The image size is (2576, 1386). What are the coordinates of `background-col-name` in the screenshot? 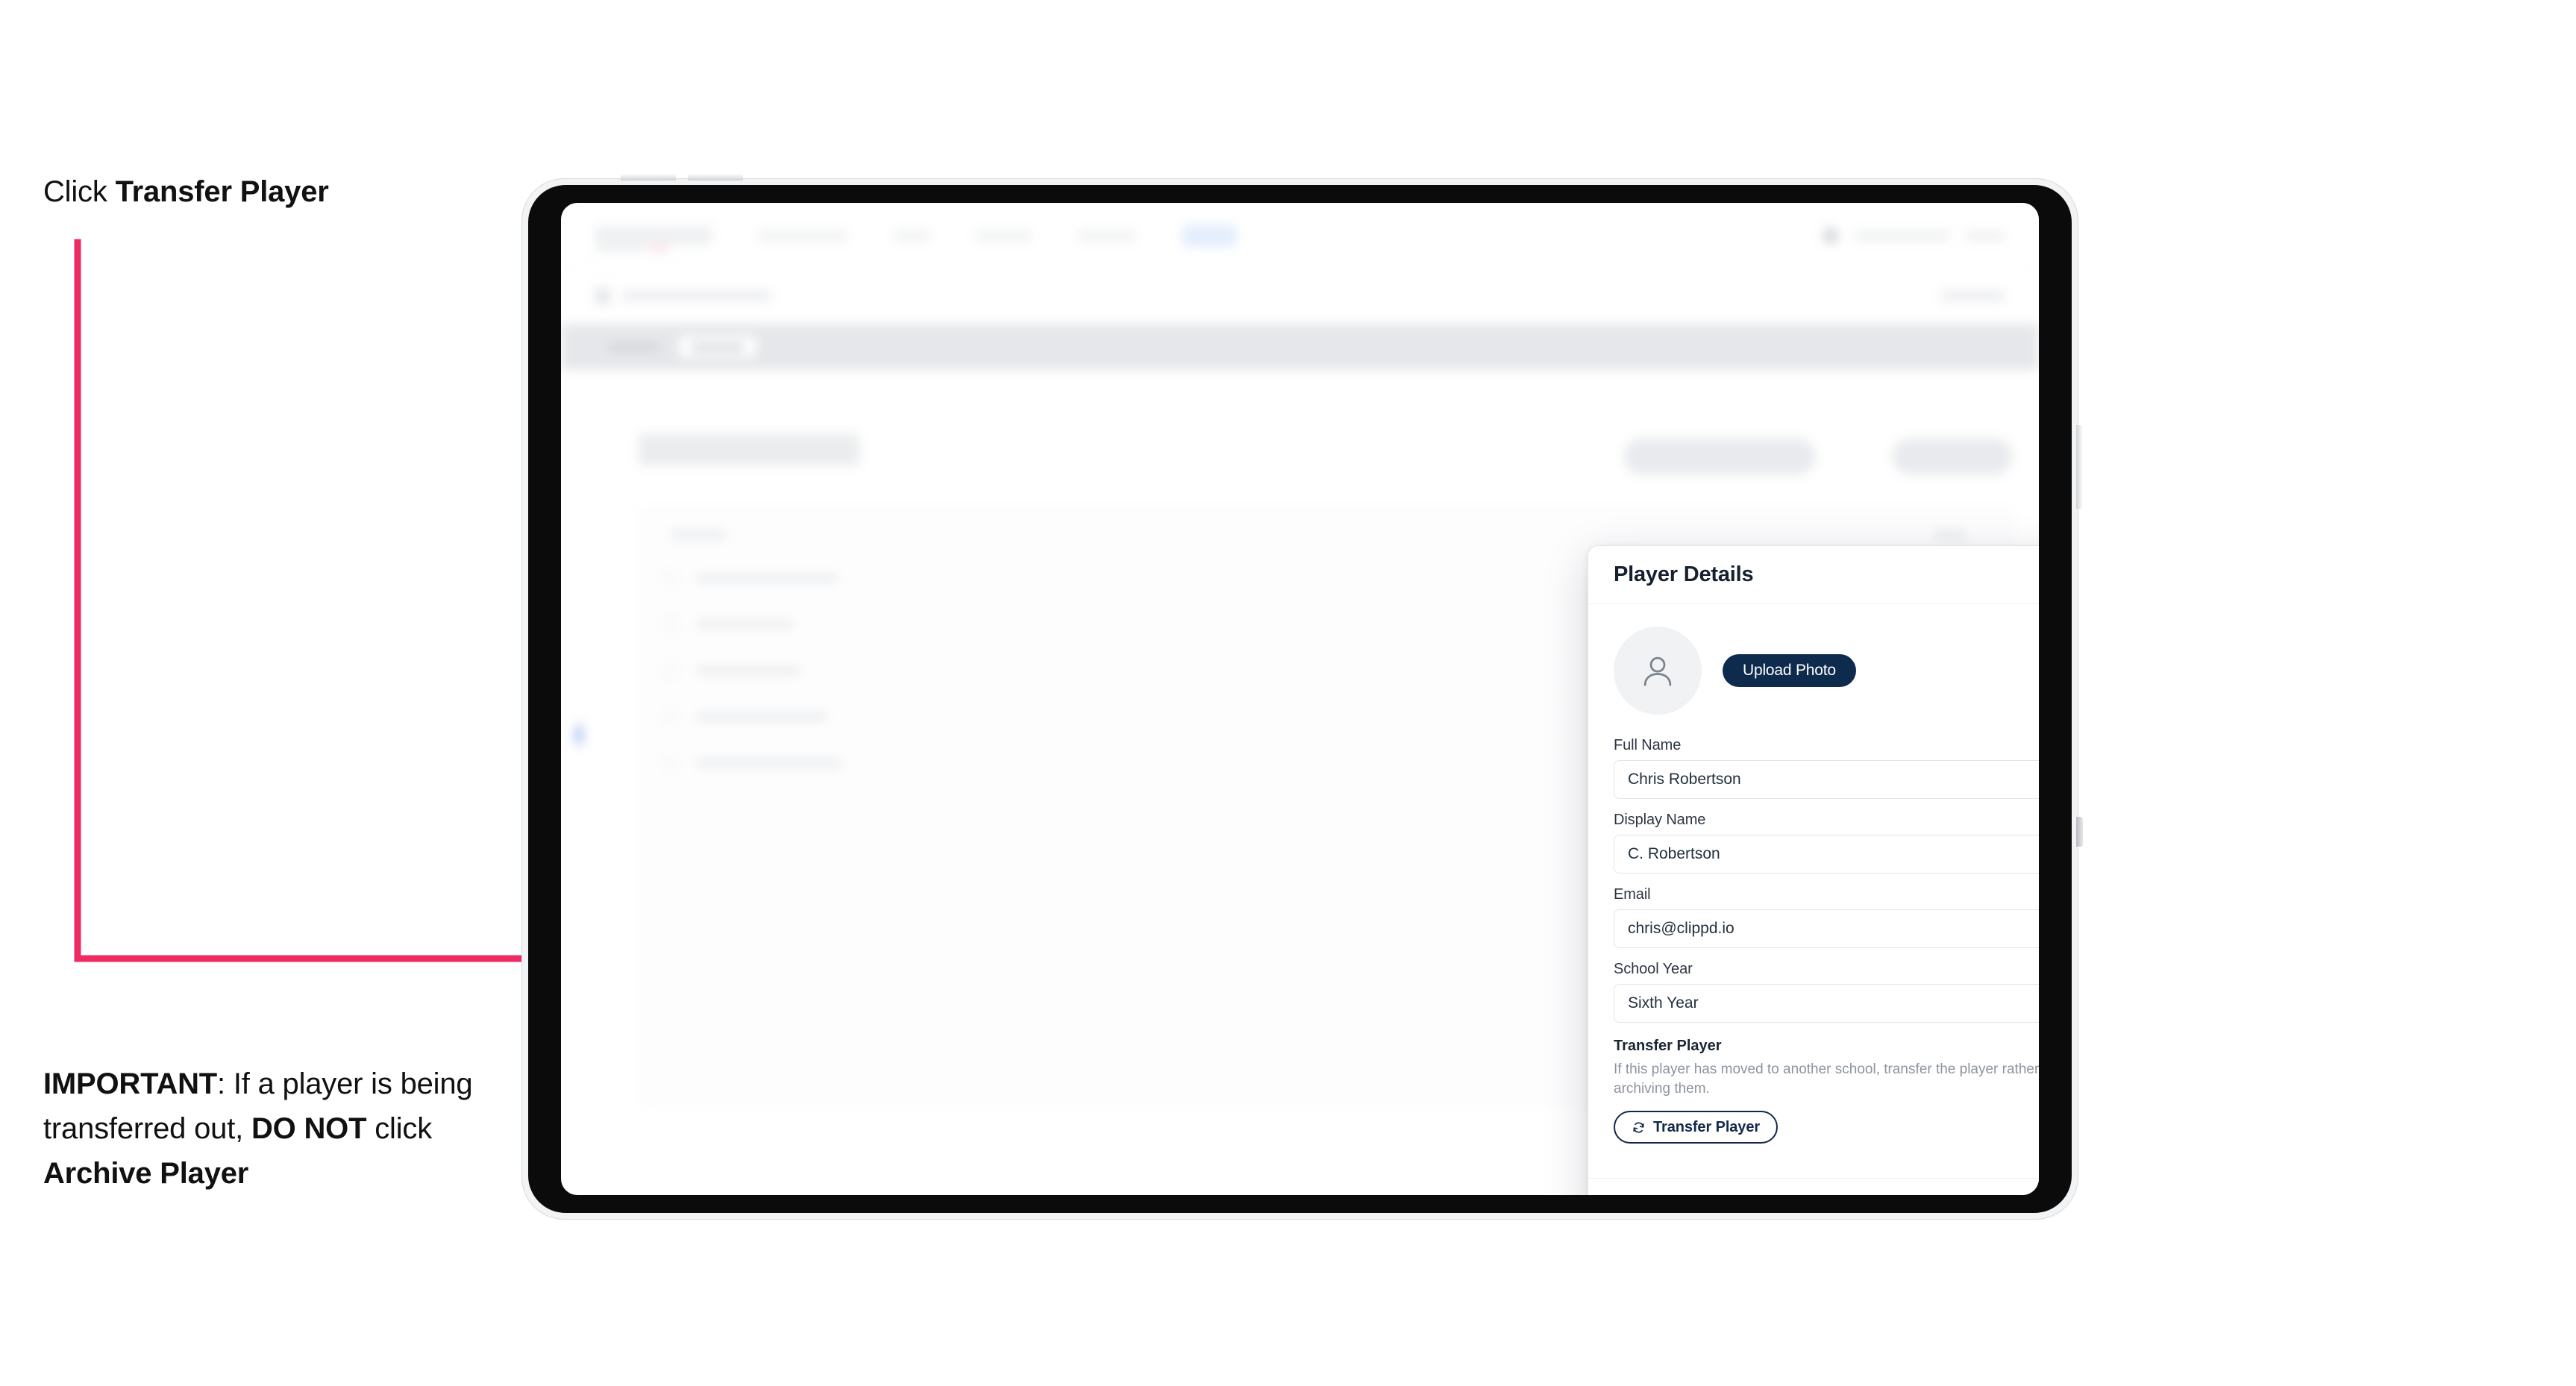 It's located at (698, 534).